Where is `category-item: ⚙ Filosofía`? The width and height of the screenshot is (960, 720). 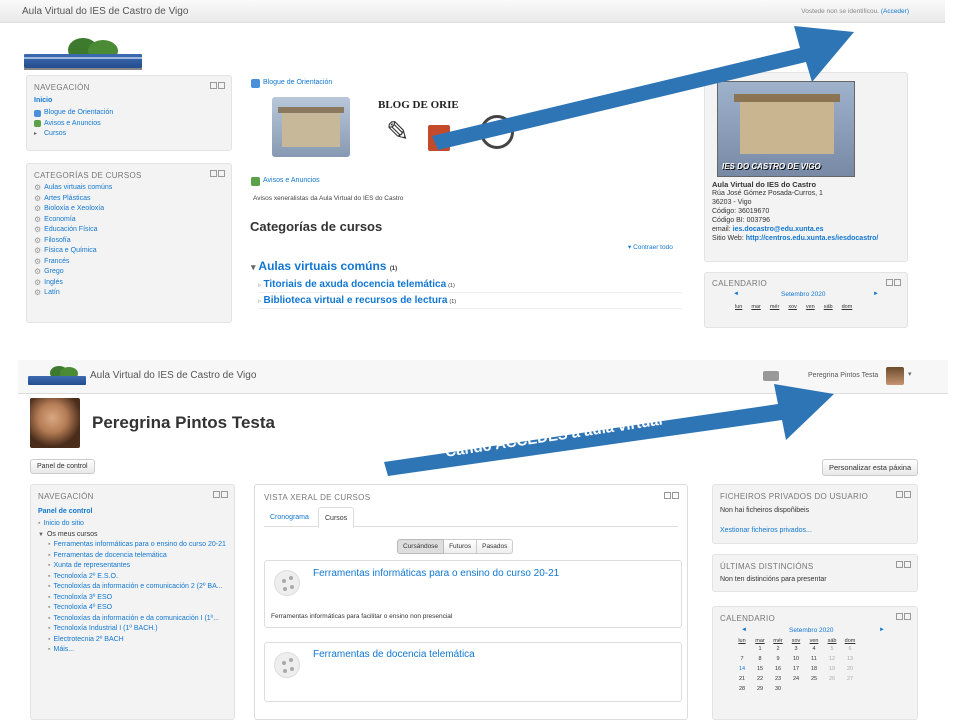
category-item: ⚙ Filosofía is located at coordinates (73, 241).